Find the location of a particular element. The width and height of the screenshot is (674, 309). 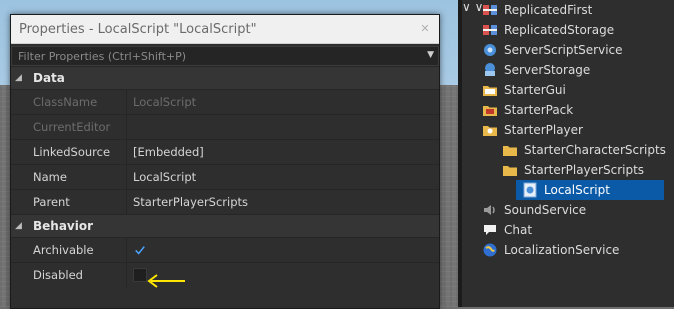

tree-item-label: Chat is located at coordinates (518, 230).